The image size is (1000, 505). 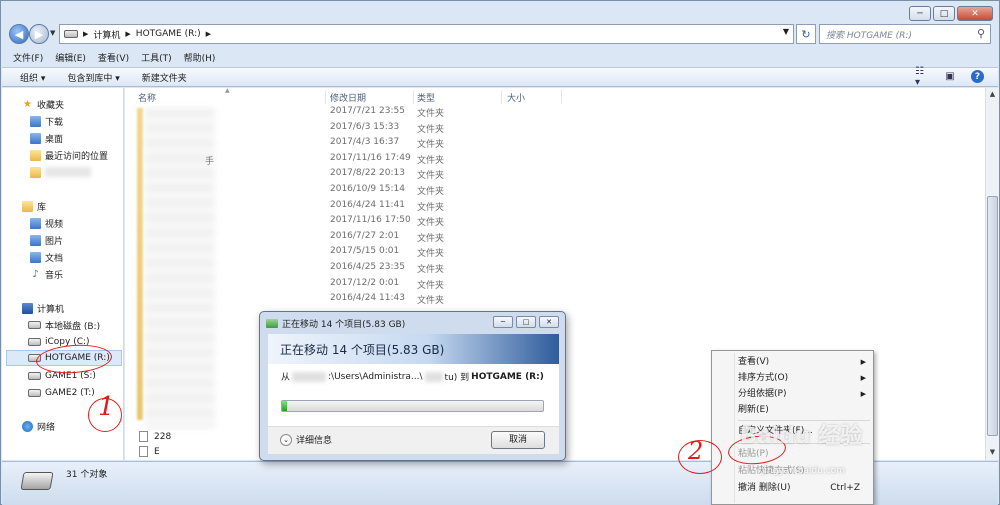 I want to click on dialog-maximize-button: □, so click(x=526, y=322).